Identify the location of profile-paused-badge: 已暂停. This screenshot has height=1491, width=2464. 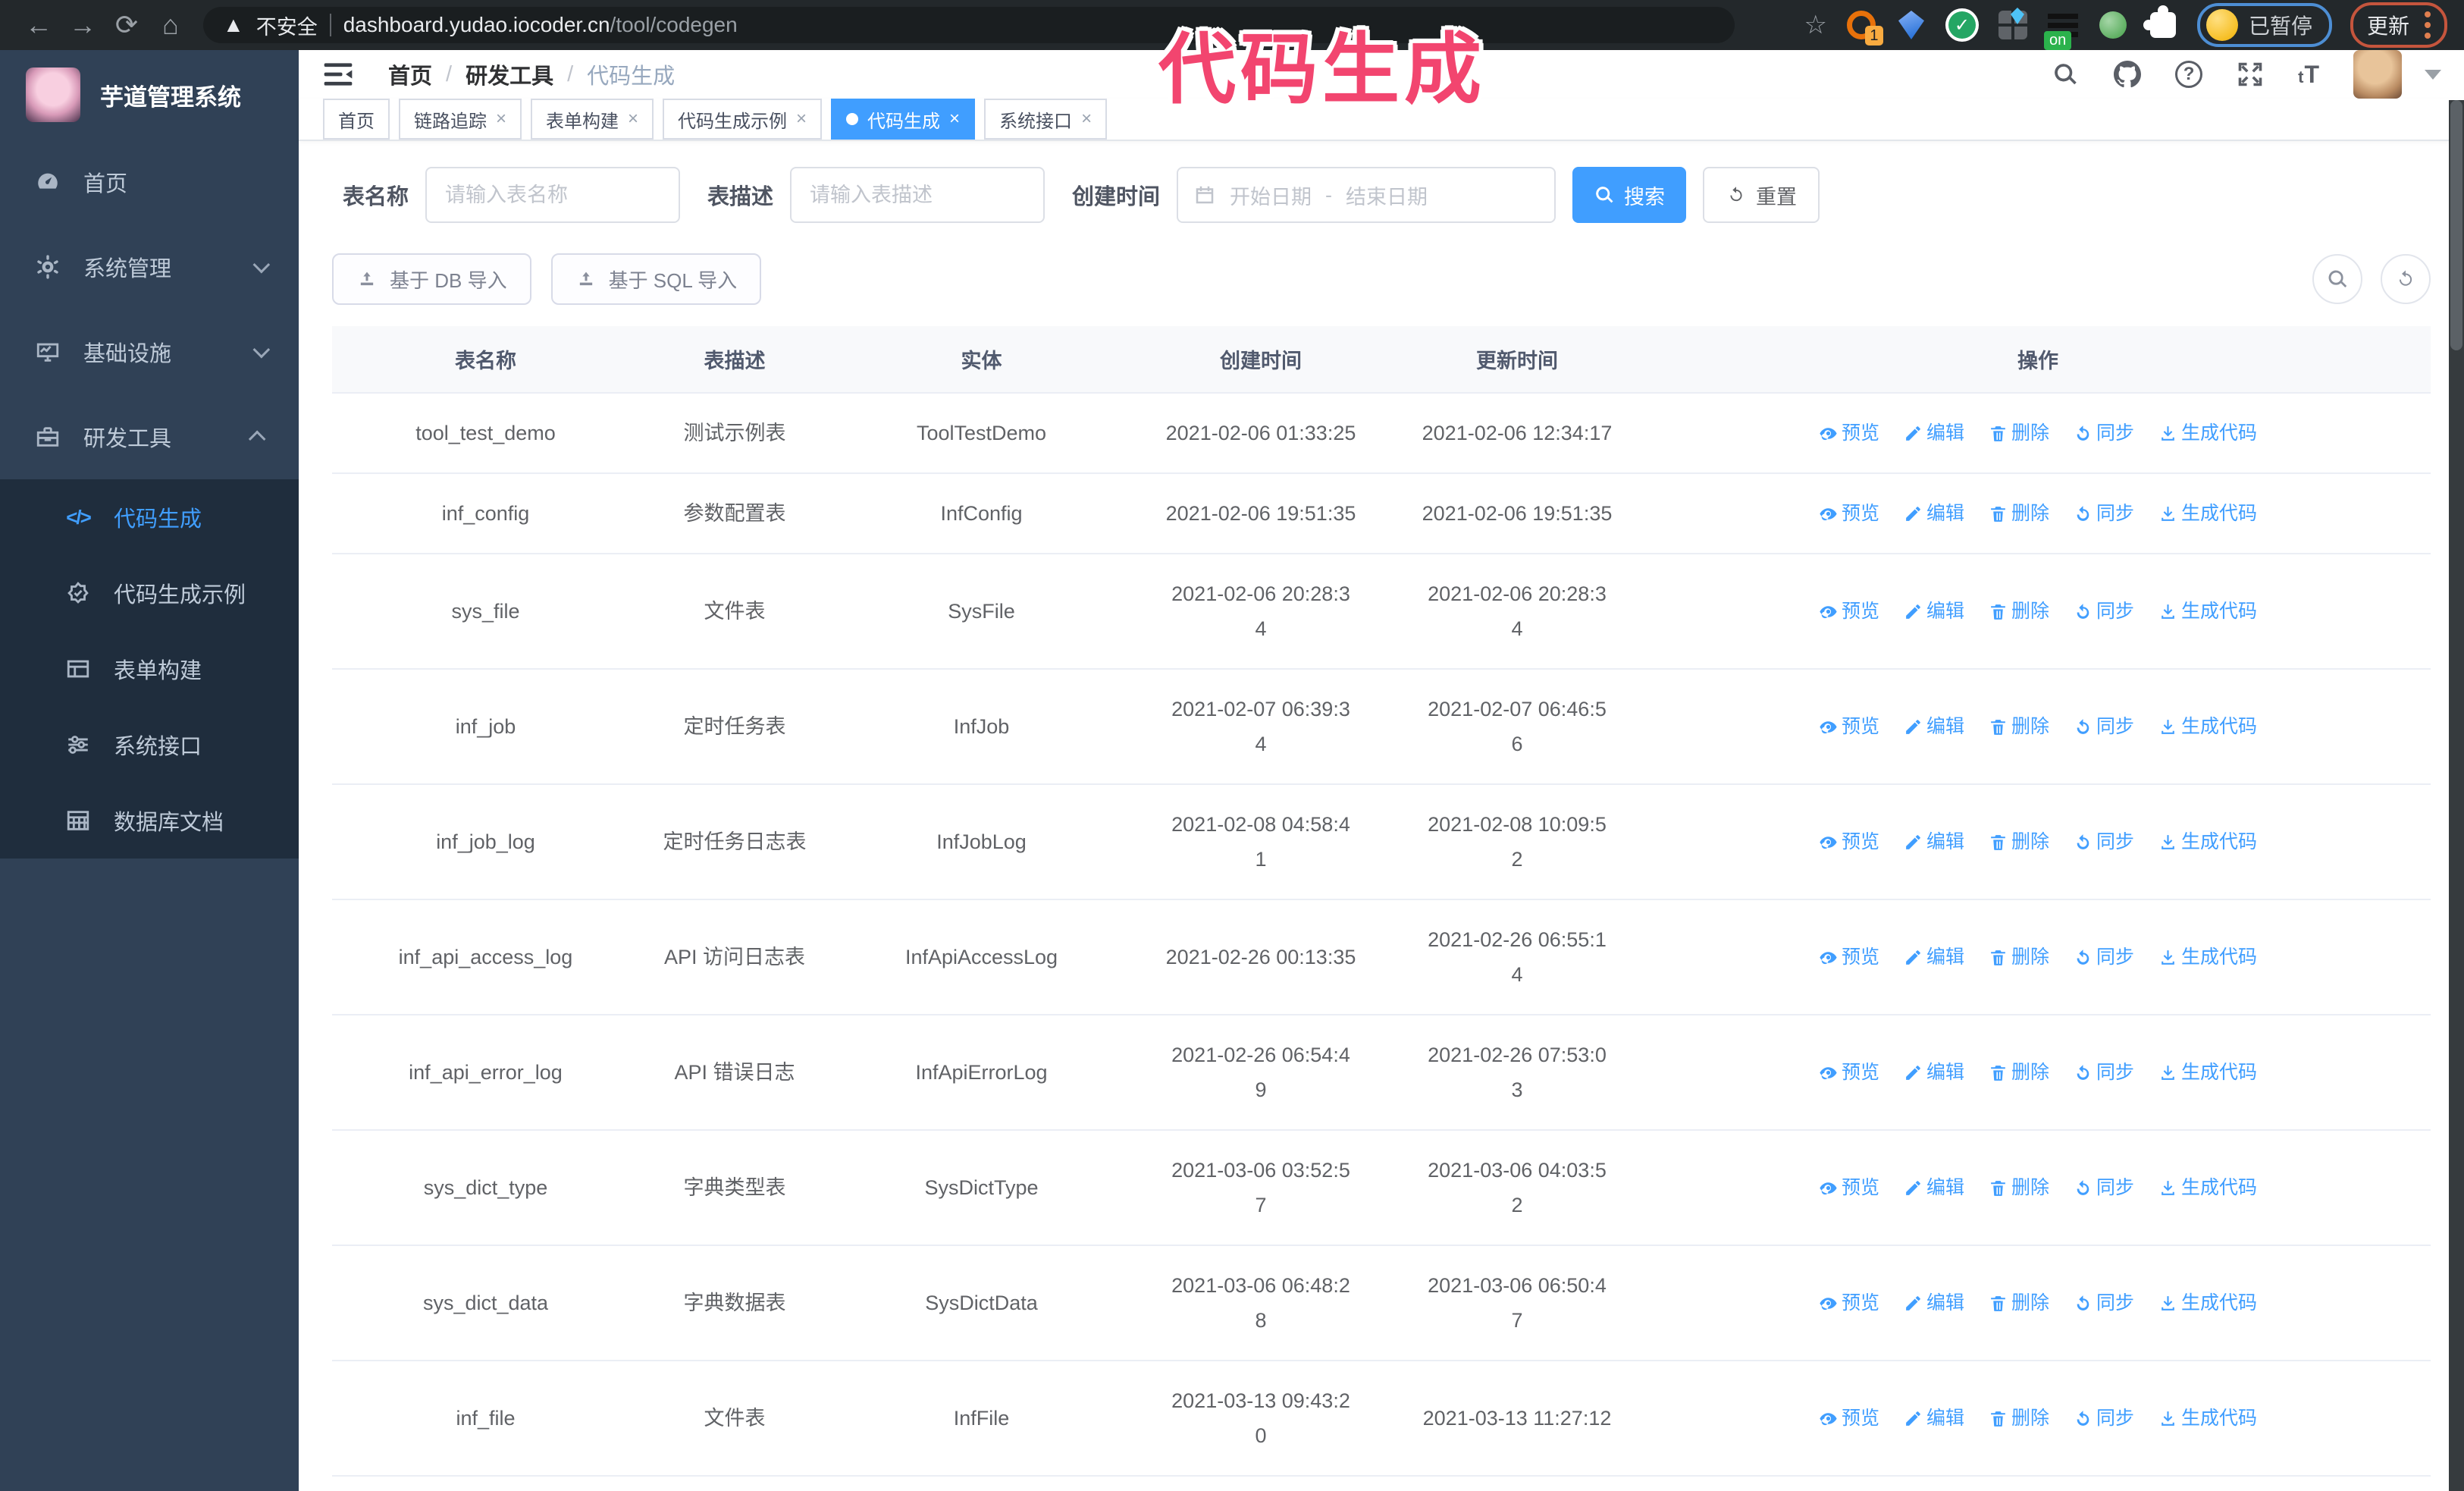
(2264, 25).